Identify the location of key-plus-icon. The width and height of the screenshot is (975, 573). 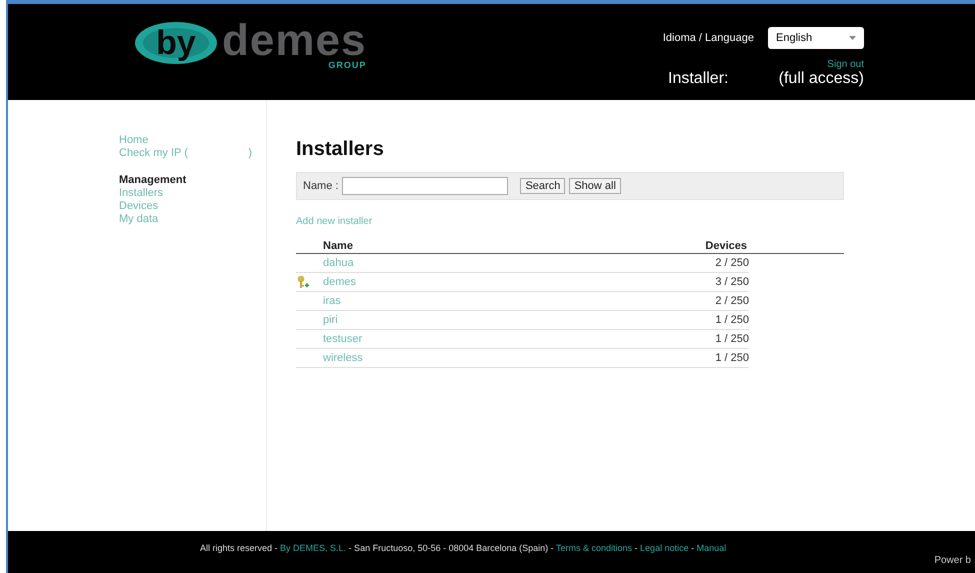
(303, 282).